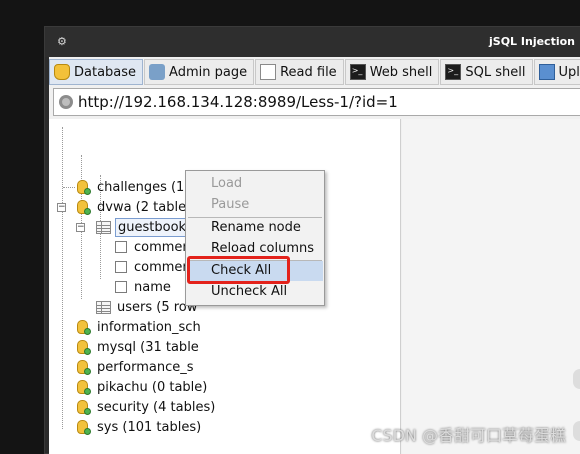 The image size is (580, 454). What do you see at coordinates (62, 41) in the screenshot?
I see `gear-icon: ⚙` at bounding box center [62, 41].